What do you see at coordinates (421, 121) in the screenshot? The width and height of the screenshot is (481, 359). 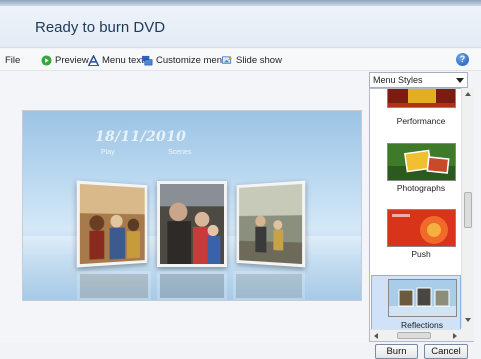 I see `style-label-performance: Performance` at bounding box center [421, 121].